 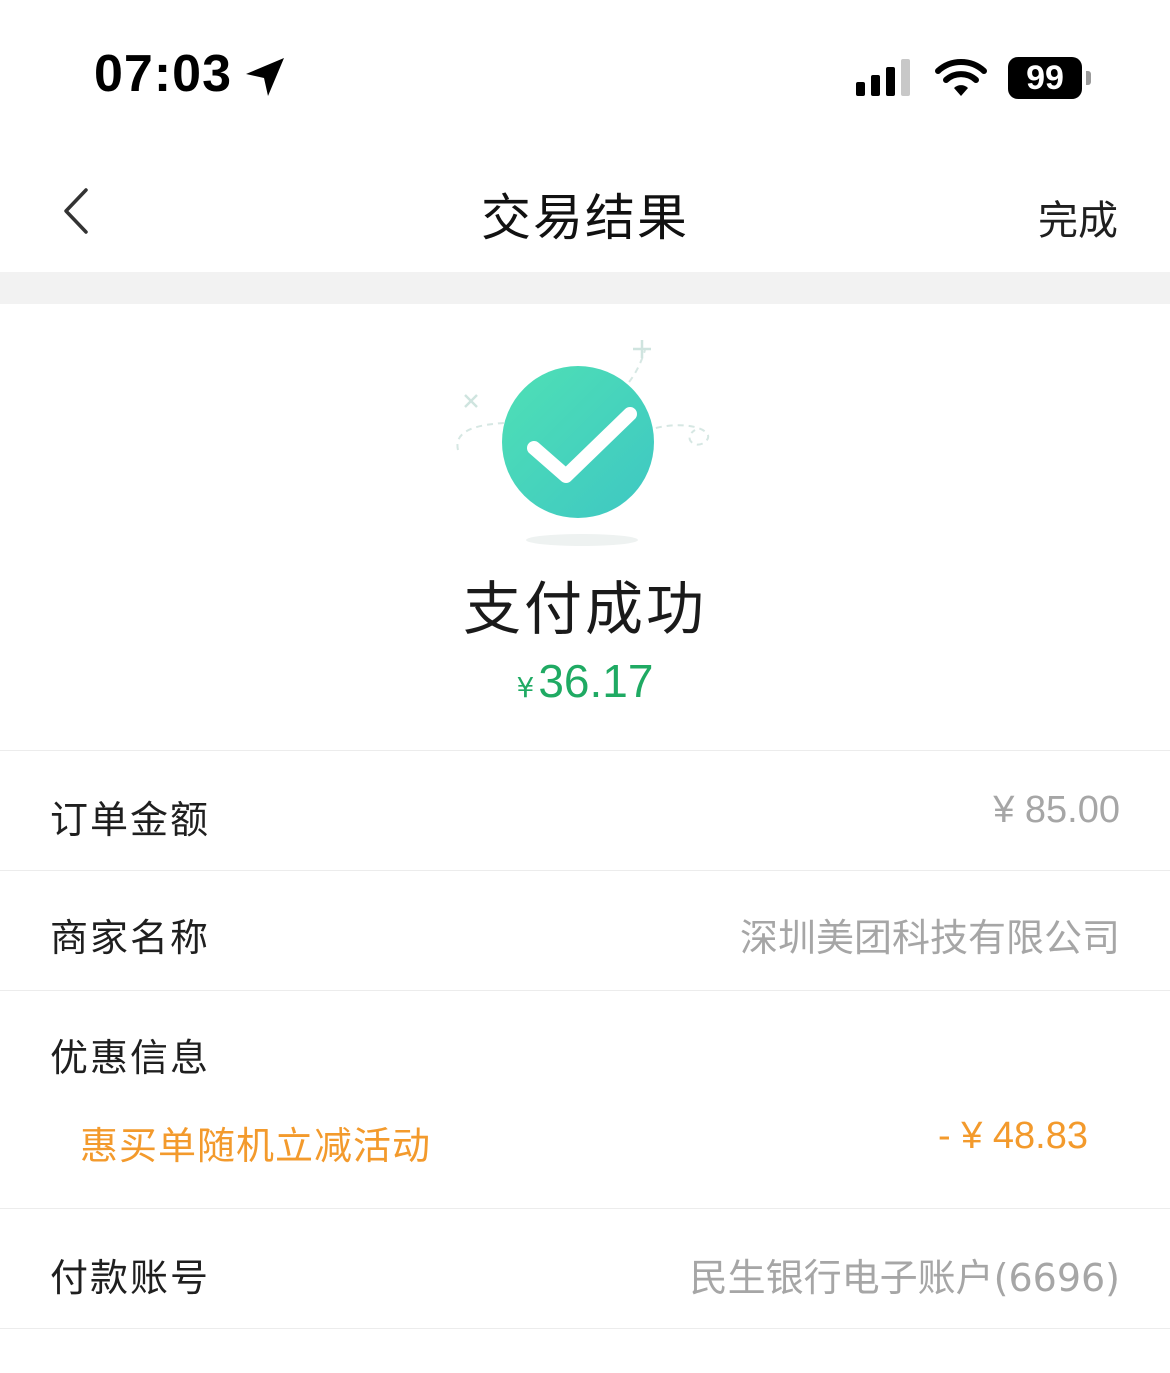 I want to click on status-bar: 07:03 99, so click(x=585, y=75).